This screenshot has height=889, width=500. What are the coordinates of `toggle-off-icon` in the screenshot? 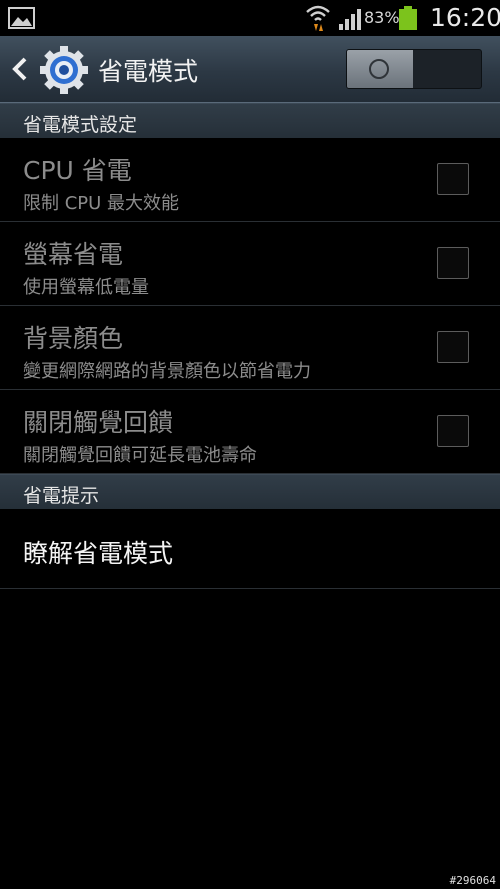 It's located at (379, 69).